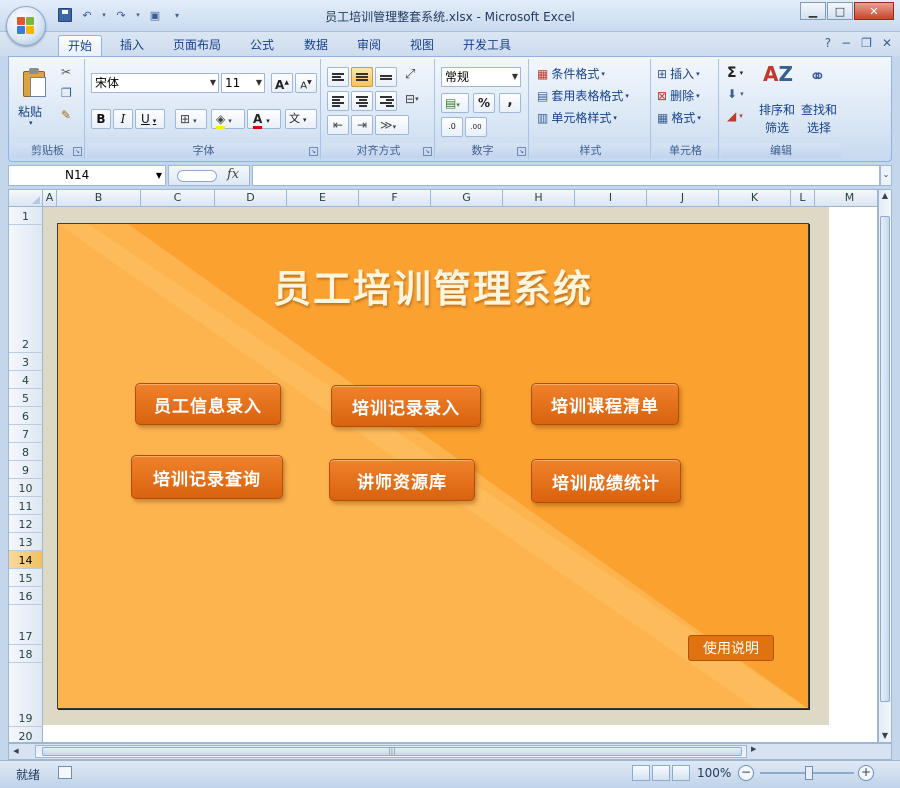  Describe the element at coordinates (323, 198) in the screenshot. I see `column-header: E` at that location.